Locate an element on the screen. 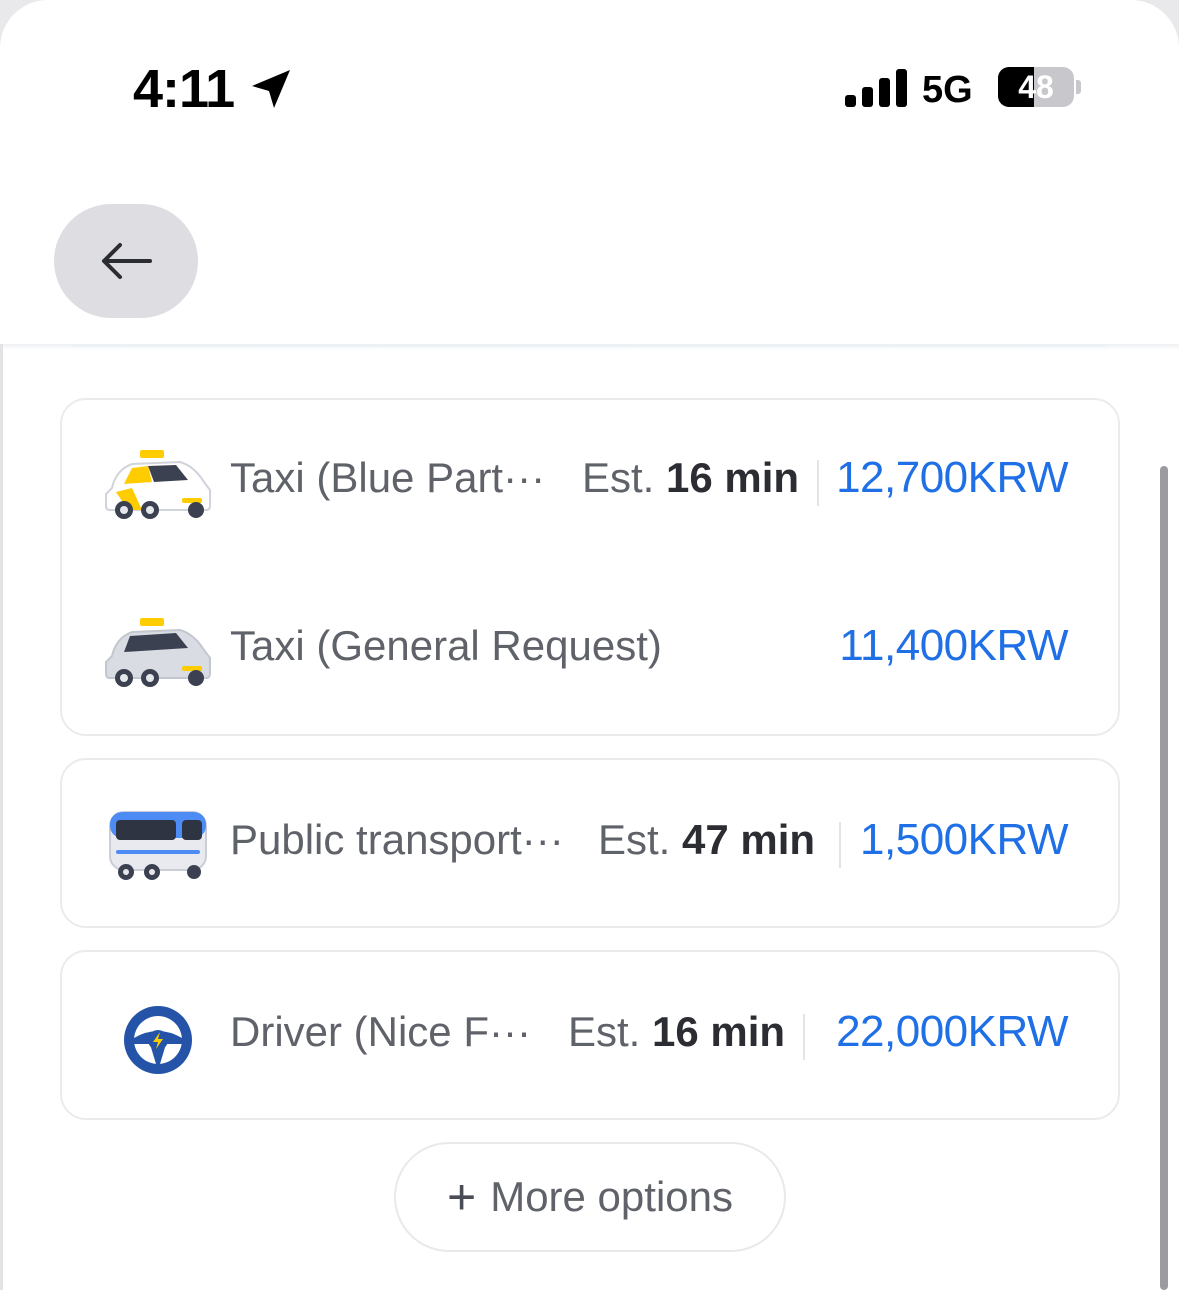  battery-level: 48 is located at coordinates (1036, 87).